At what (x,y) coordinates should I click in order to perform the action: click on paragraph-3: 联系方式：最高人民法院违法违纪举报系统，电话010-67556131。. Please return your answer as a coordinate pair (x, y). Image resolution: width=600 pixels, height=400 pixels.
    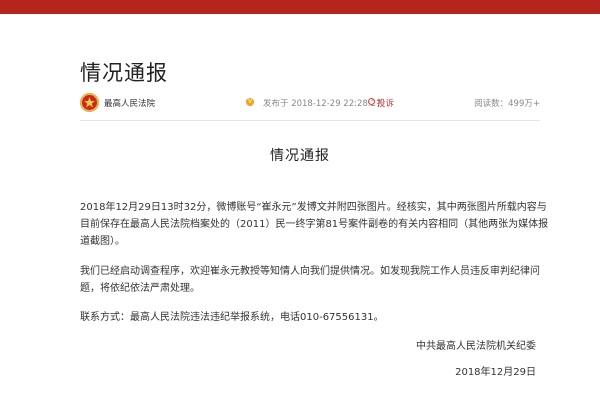
    Looking at the image, I should click on (232, 317).